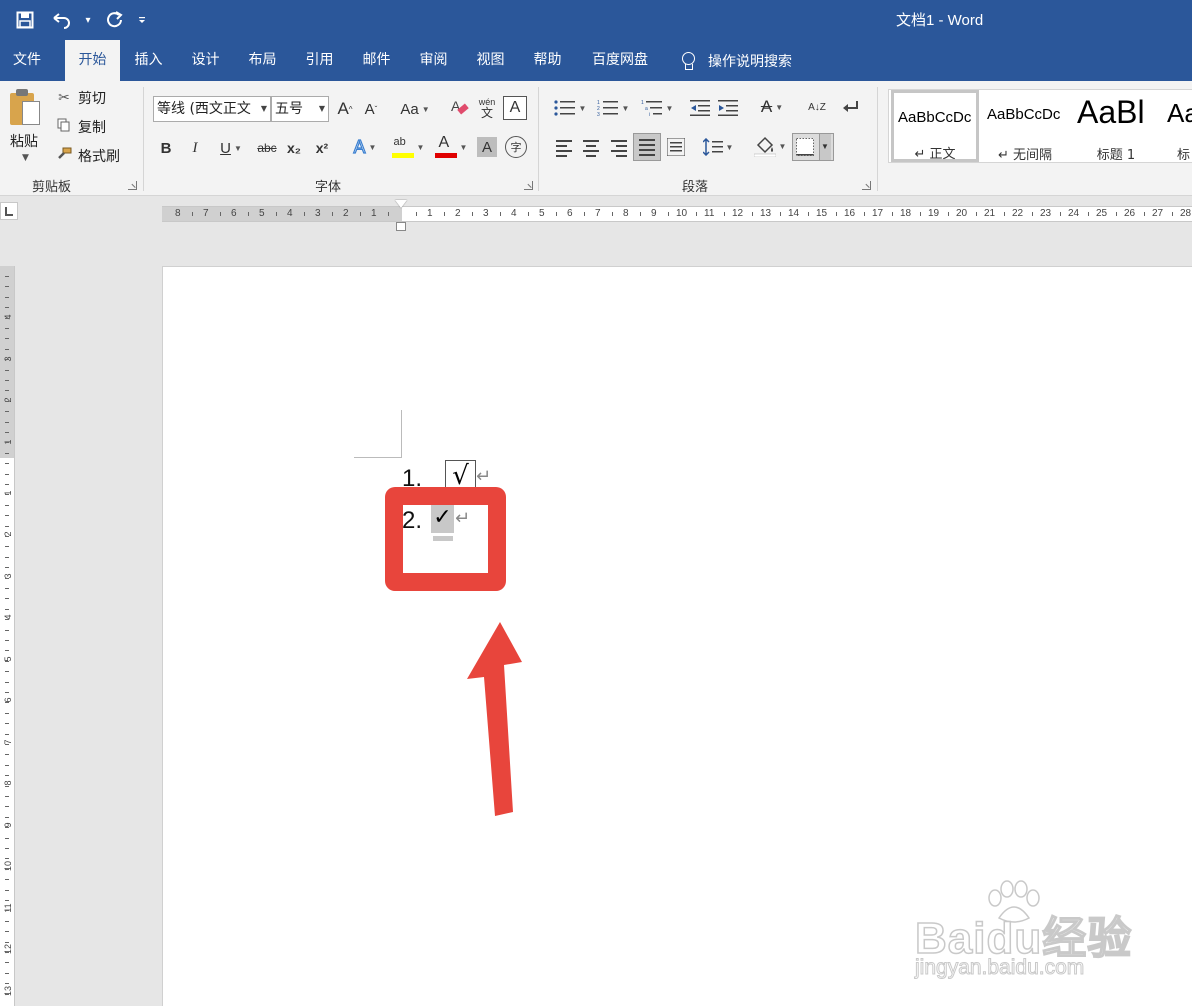 The height and width of the screenshot is (1006, 1192). Describe the element at coordinates (25, 20) in the screenshot. I see `save-icon` at that location.